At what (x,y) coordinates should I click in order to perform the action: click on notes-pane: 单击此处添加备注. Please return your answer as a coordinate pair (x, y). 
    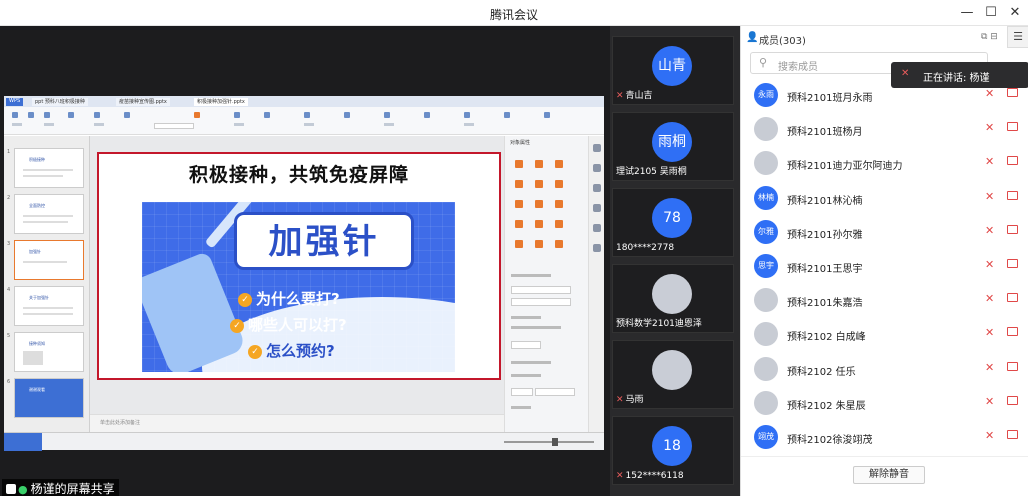
    Looking at the image, I should click on (297, 423).